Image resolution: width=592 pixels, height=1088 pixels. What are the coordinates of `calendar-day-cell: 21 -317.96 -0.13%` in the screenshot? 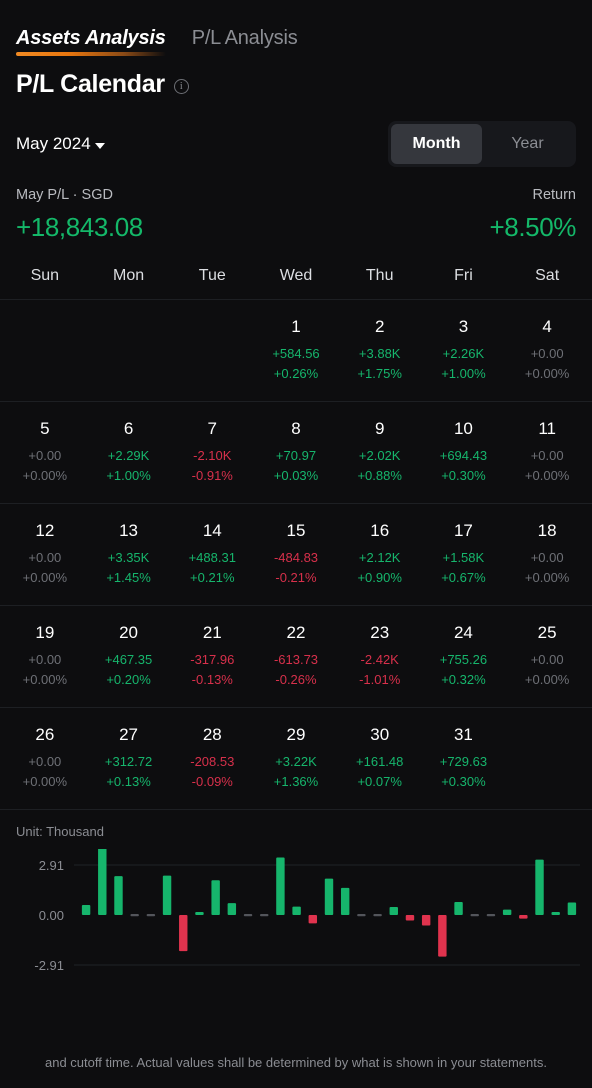 It's located at (212, 656).